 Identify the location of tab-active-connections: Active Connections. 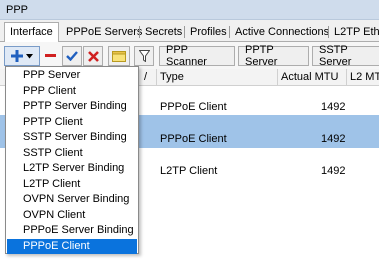
(282, 32).